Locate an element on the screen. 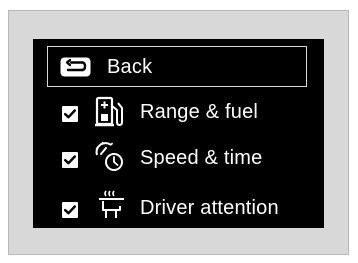 The width and height of the screenshot is (358, 263). back-button: Back is located at coordinates (177, 66).